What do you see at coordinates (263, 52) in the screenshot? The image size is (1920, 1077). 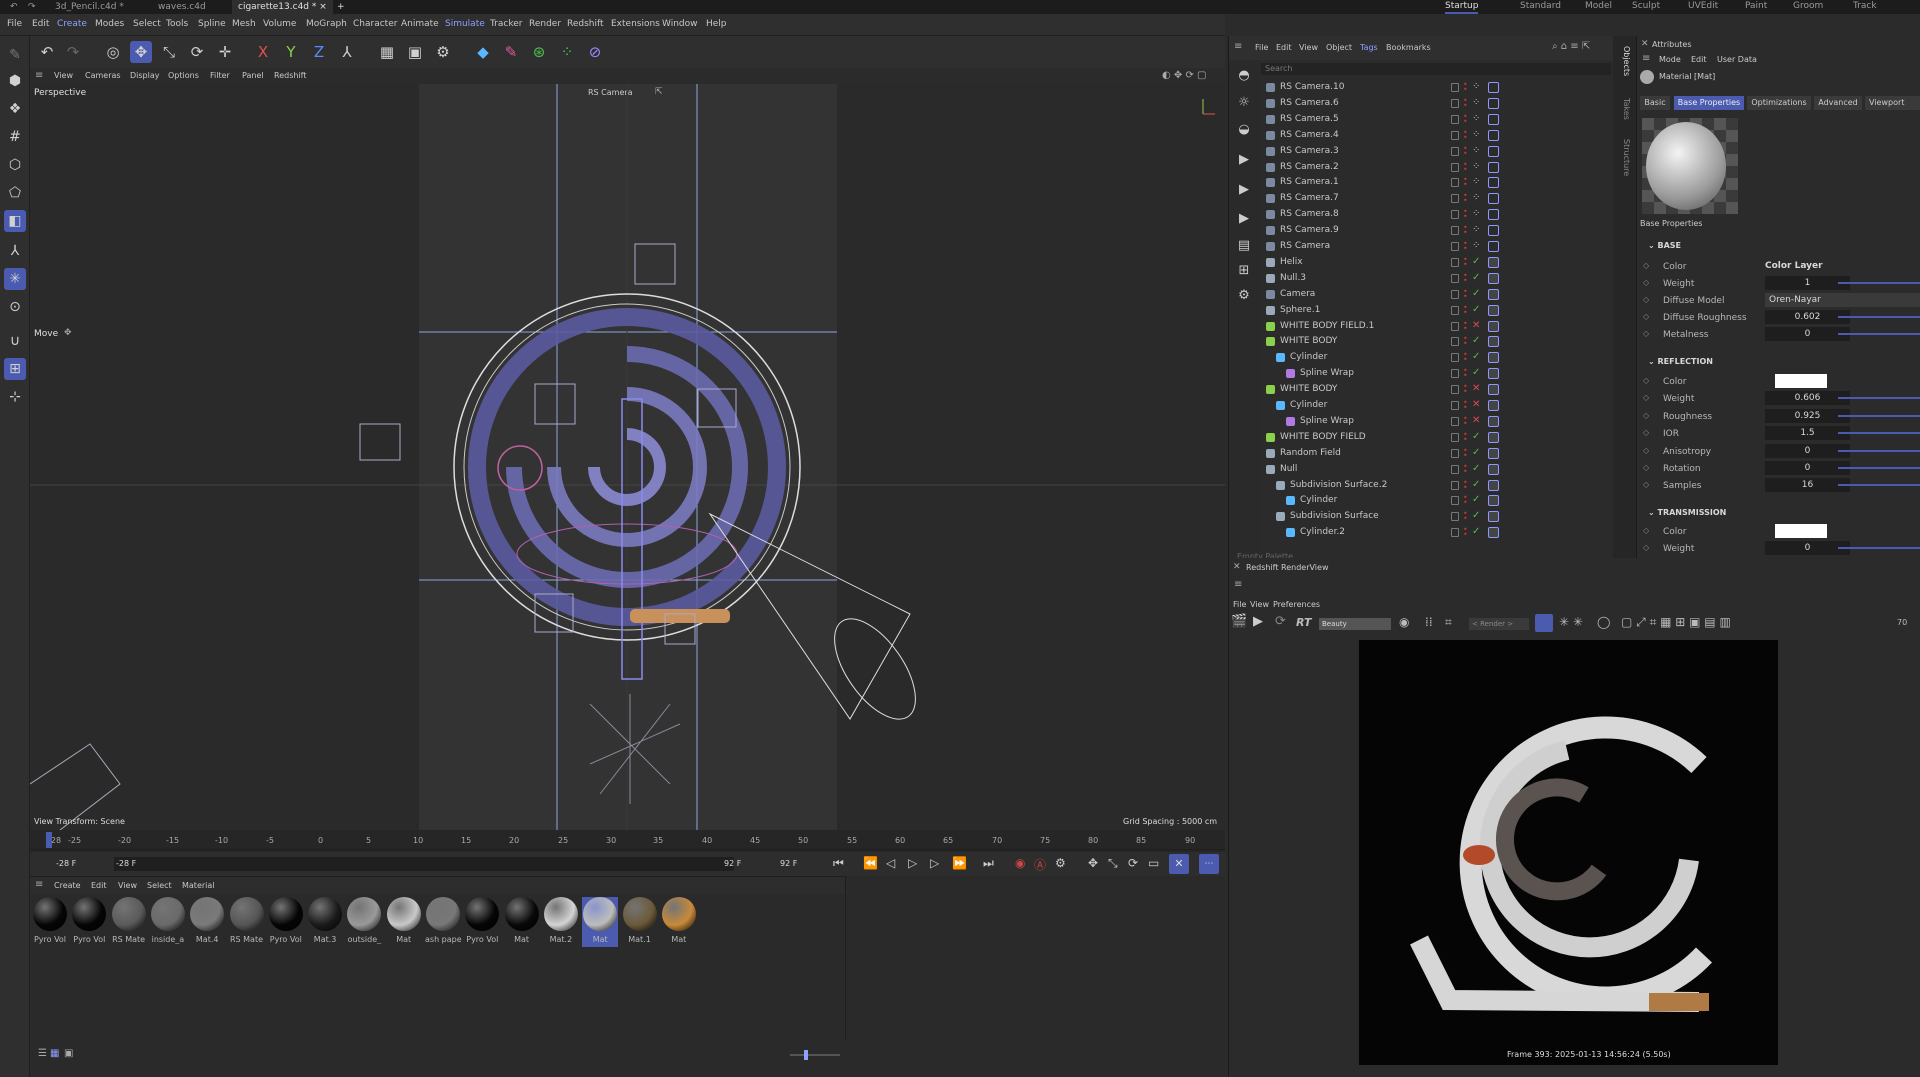 I see `x-axis-lock: X` at bounding box center [263, 52].